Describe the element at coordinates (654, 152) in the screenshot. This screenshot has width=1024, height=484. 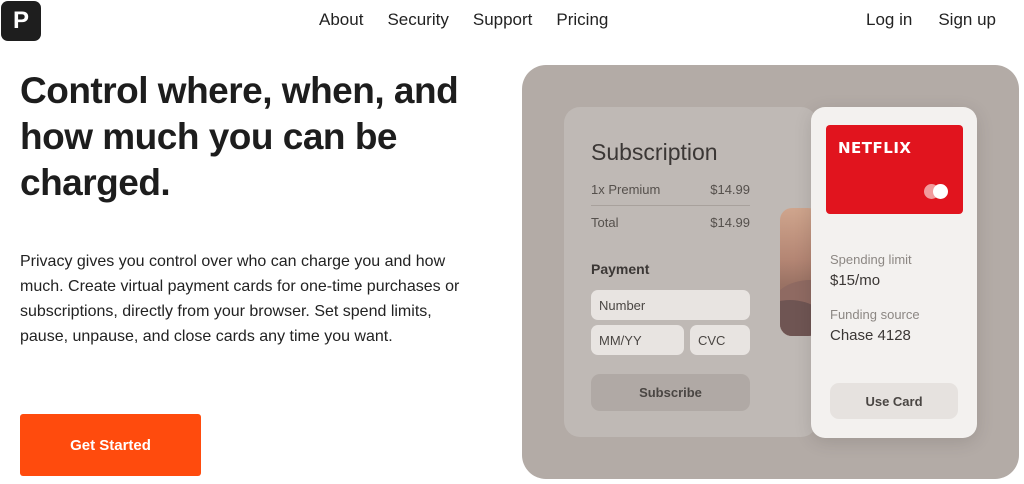
I see `subscription-title: Subscription` at that location.